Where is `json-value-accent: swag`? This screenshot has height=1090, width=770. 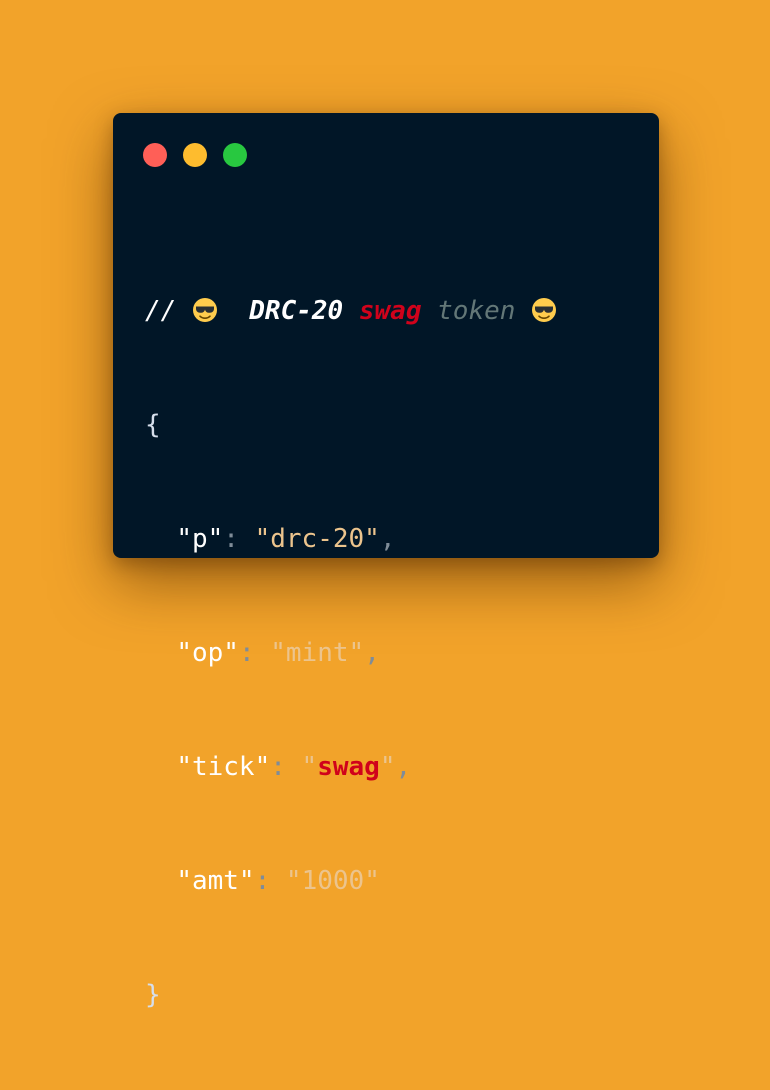 json-value-accent: swag is located at coordinates (348, 767).